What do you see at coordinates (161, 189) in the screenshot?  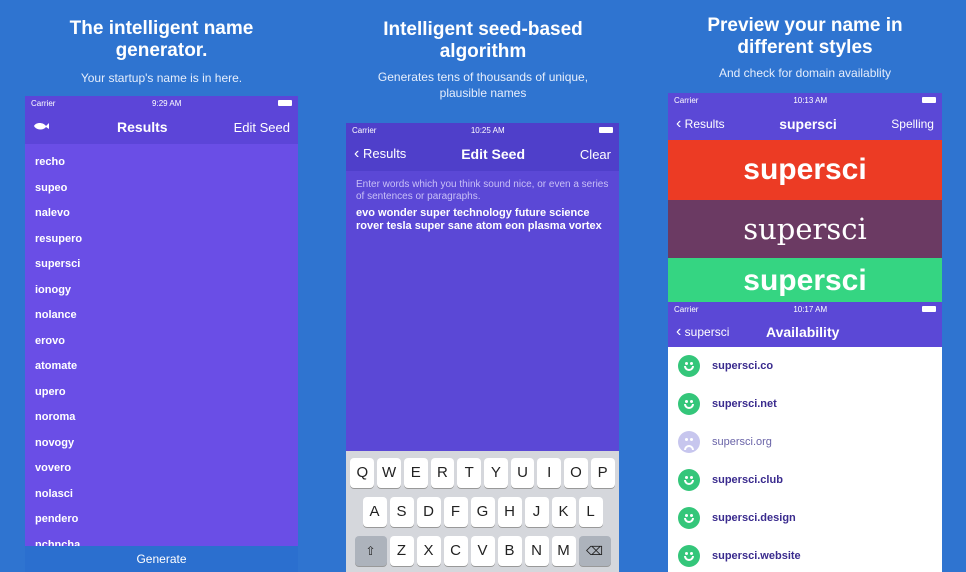 I see `list-item: supeo` at bounding box center [161, 189].